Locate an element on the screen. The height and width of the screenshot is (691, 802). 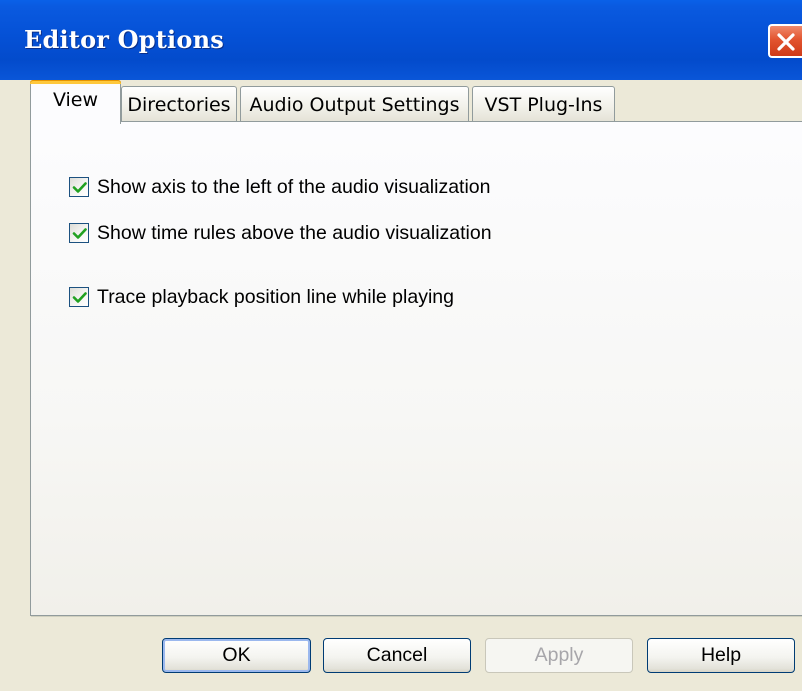
trace-playback-checkbox is located at coordinates (79, 297).